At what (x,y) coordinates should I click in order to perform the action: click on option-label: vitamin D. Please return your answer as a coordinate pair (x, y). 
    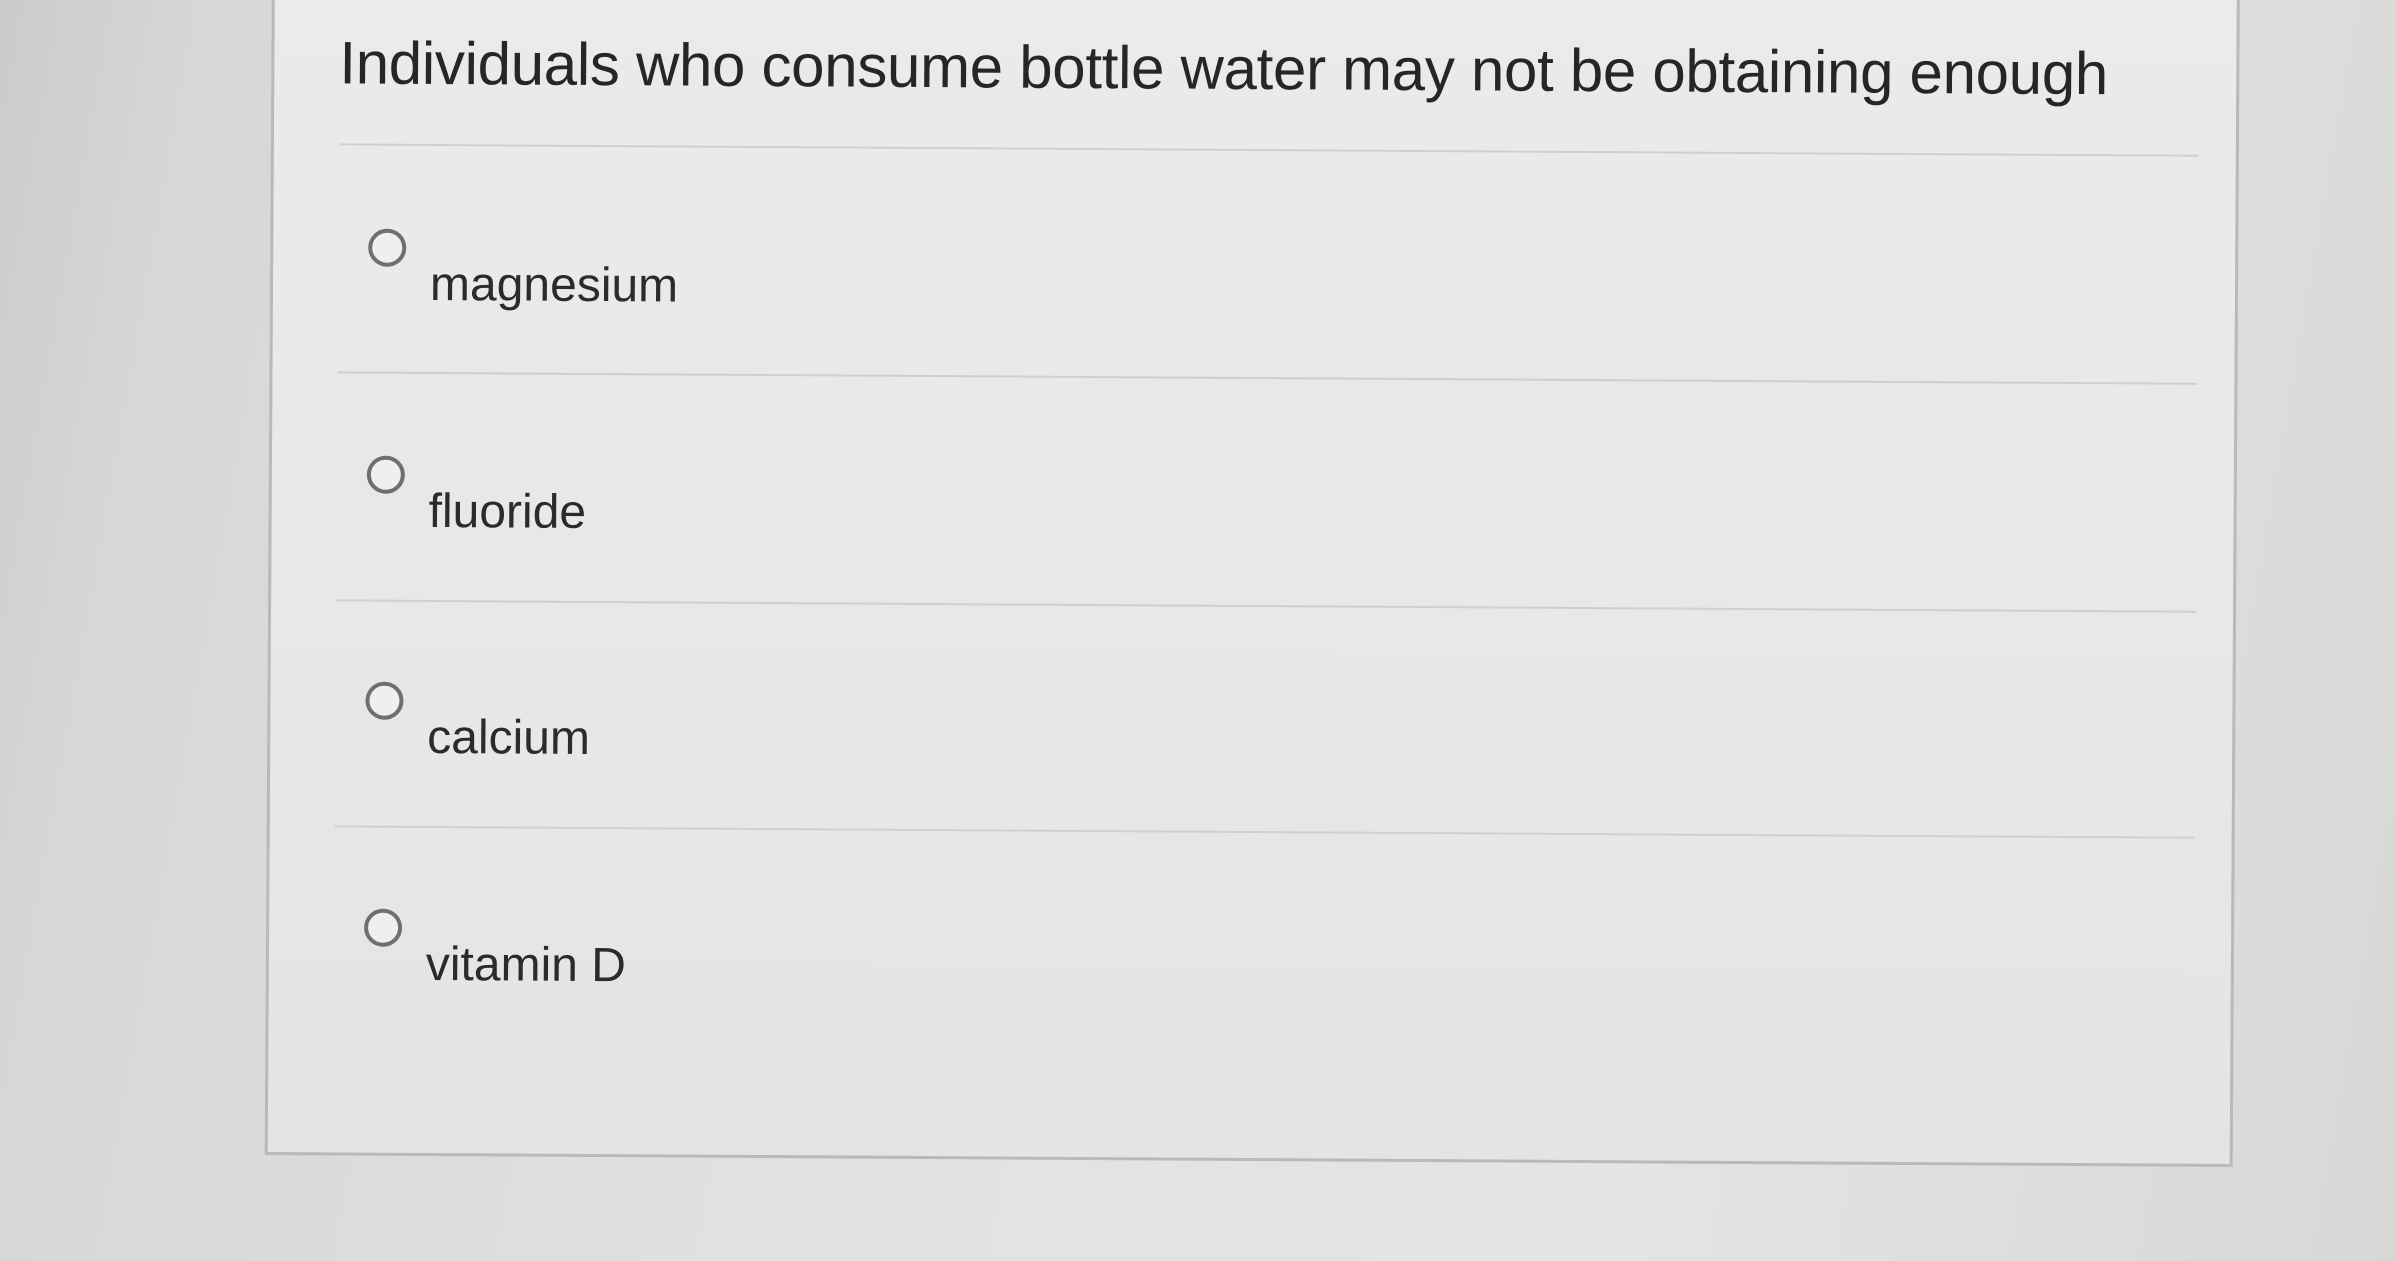
    Looking at the image, I should click on (526, 965).